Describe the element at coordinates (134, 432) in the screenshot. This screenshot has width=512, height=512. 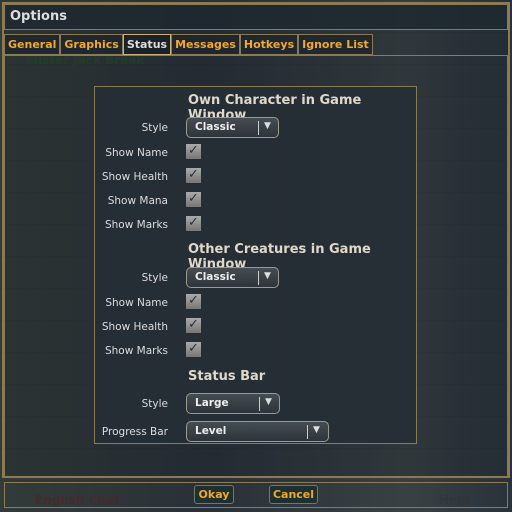
I see `progress-bar-label: Progress Bar` at that location.